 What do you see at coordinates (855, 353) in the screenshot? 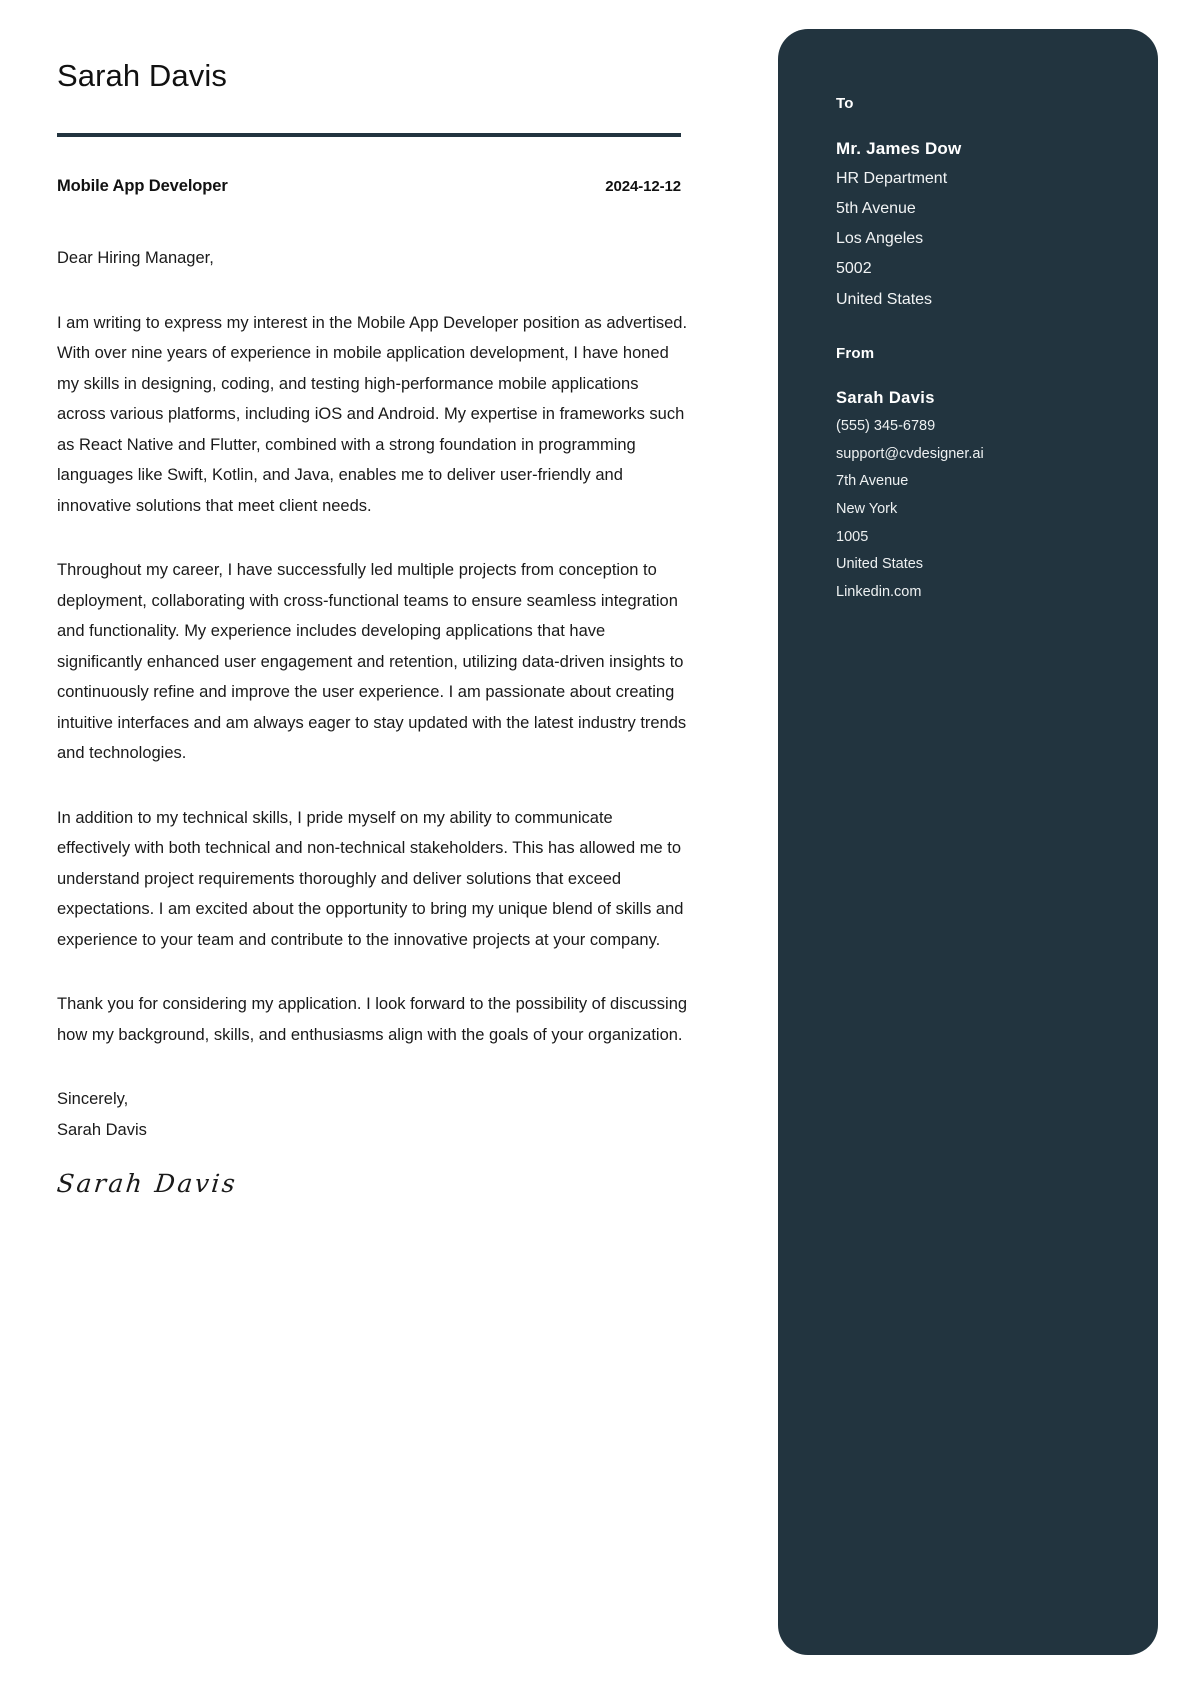
I see `sender-heading: From` at bounding box center [855, 353].